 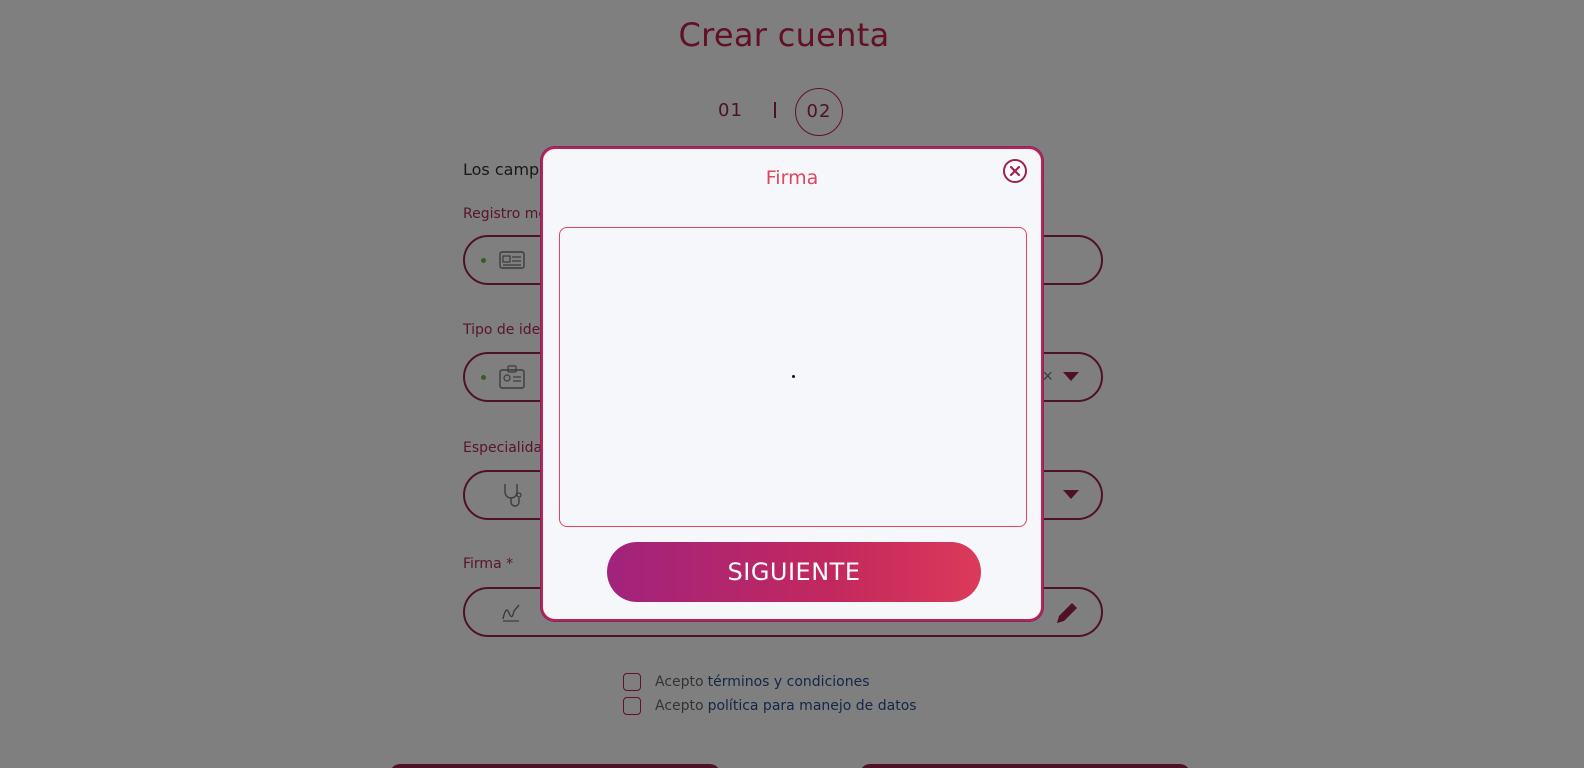 I want to click on close-icon, so click(x=1015, y=171).